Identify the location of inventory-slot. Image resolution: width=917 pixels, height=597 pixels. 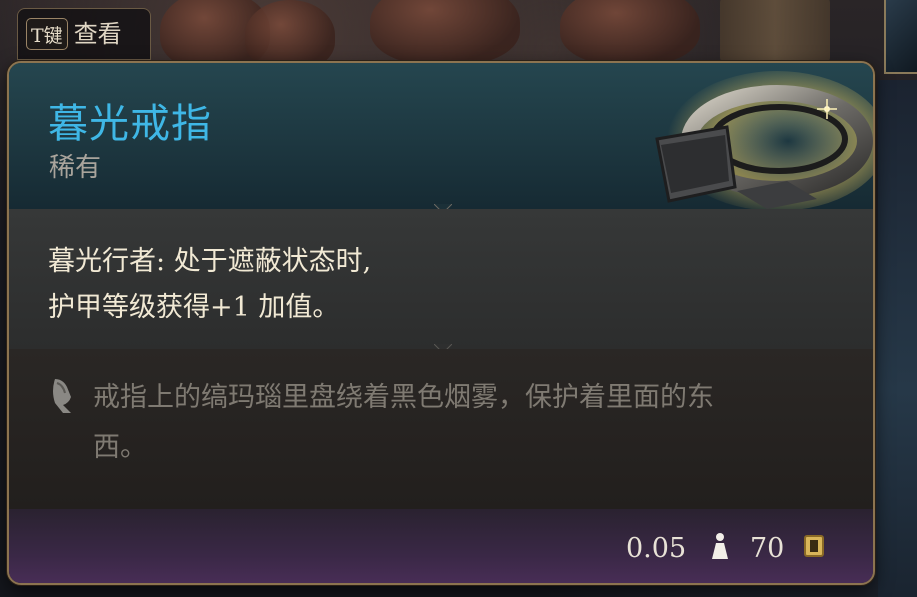
(900, 37).